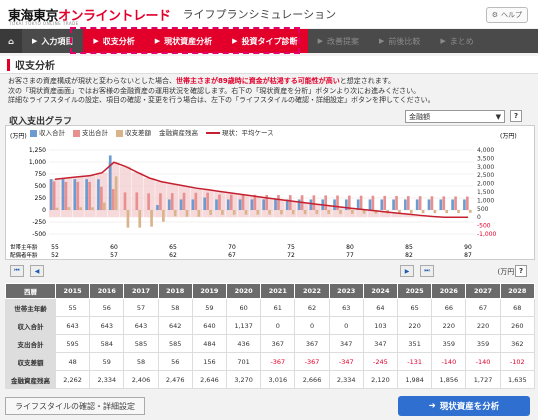 This screenshot has width=538, height=420. What do you see at coordinates (55, 247) in the screenshot?
I see `head-age-tick: 55` at bounding box center [55, 247].